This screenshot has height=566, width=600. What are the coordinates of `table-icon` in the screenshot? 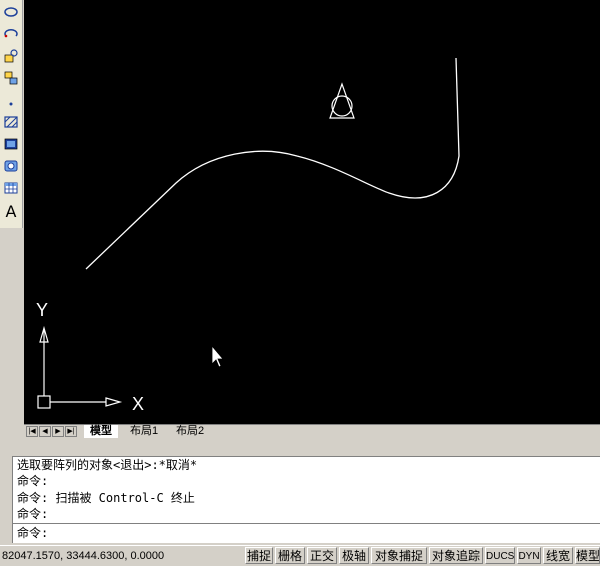 It's located at (11, 188).